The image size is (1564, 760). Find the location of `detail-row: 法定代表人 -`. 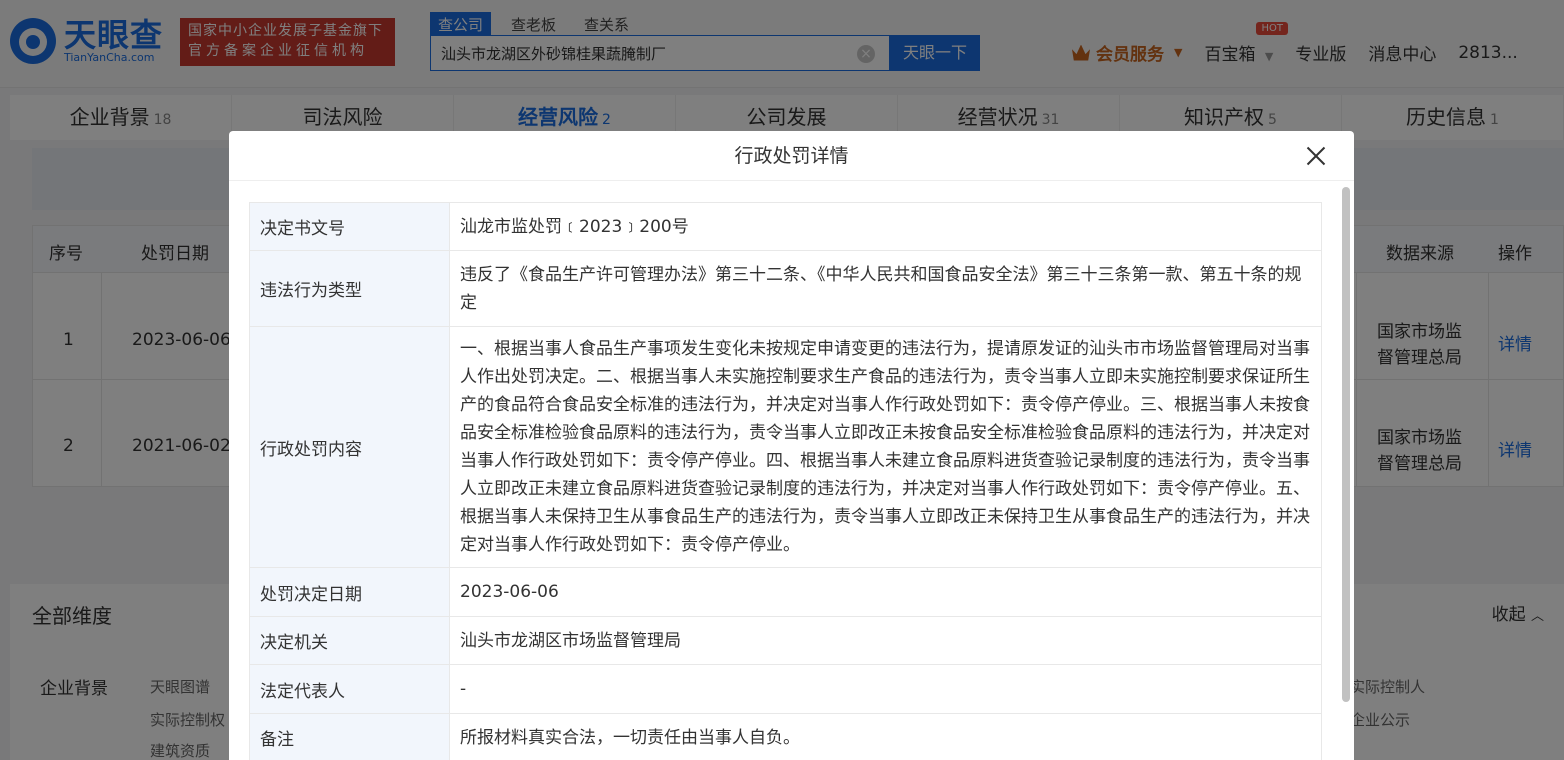

detail-row: 法定代表人 - is located at coordinates (786, 689).